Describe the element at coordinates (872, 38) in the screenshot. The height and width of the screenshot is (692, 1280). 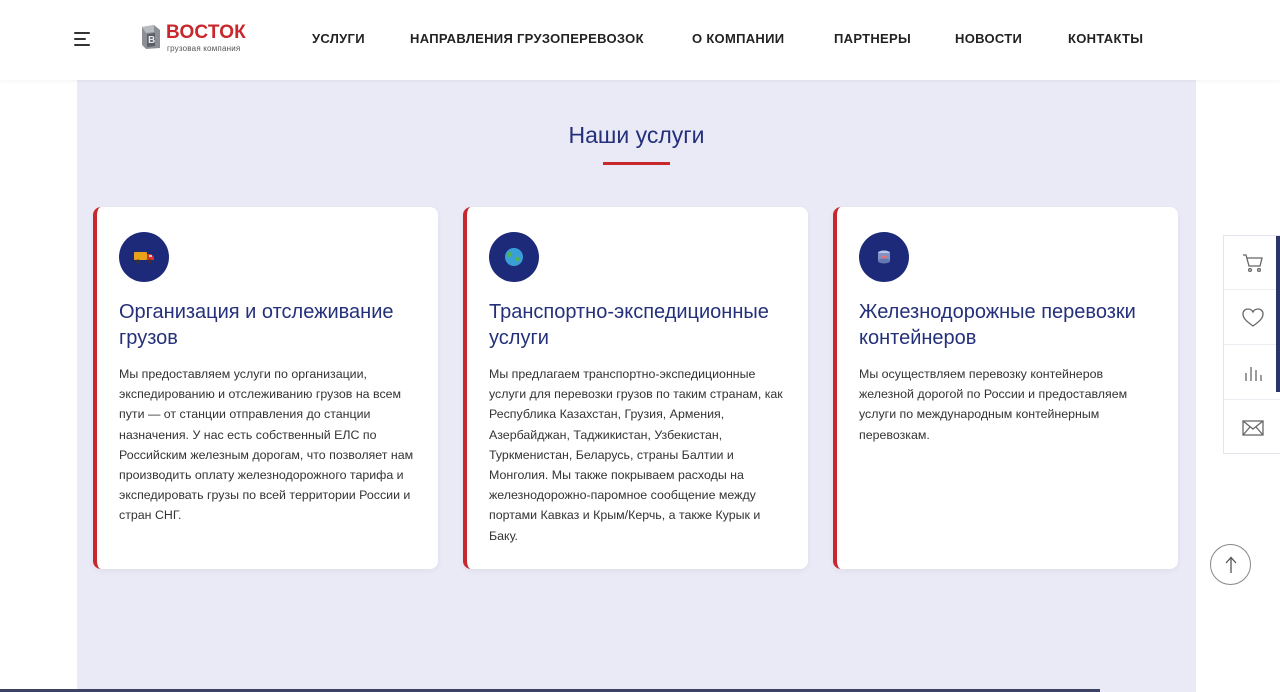
I see `nav-item-partners: ПАРТНЕРЫ` at that location.